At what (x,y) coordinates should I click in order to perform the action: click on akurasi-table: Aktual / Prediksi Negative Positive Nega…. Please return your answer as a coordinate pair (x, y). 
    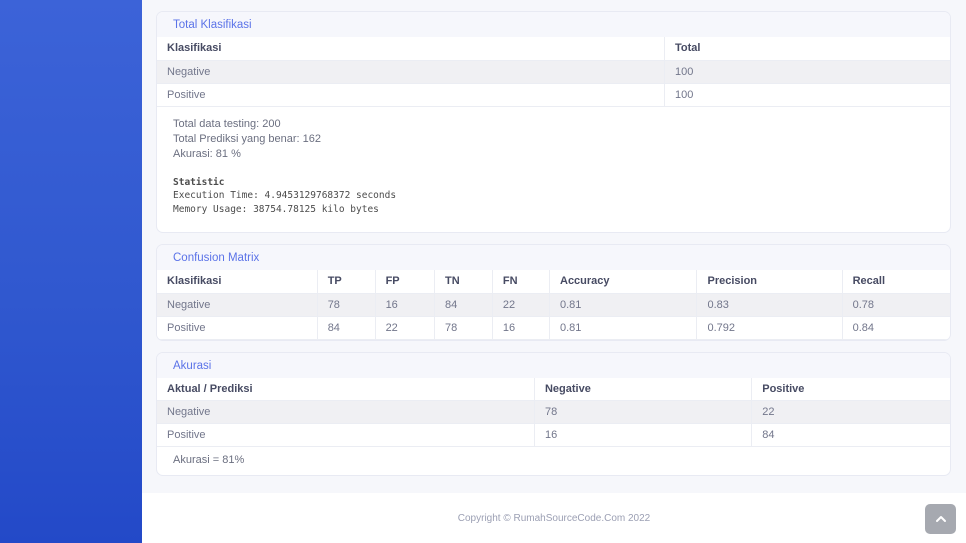
    Looking at the image, I should click on (553, 412).